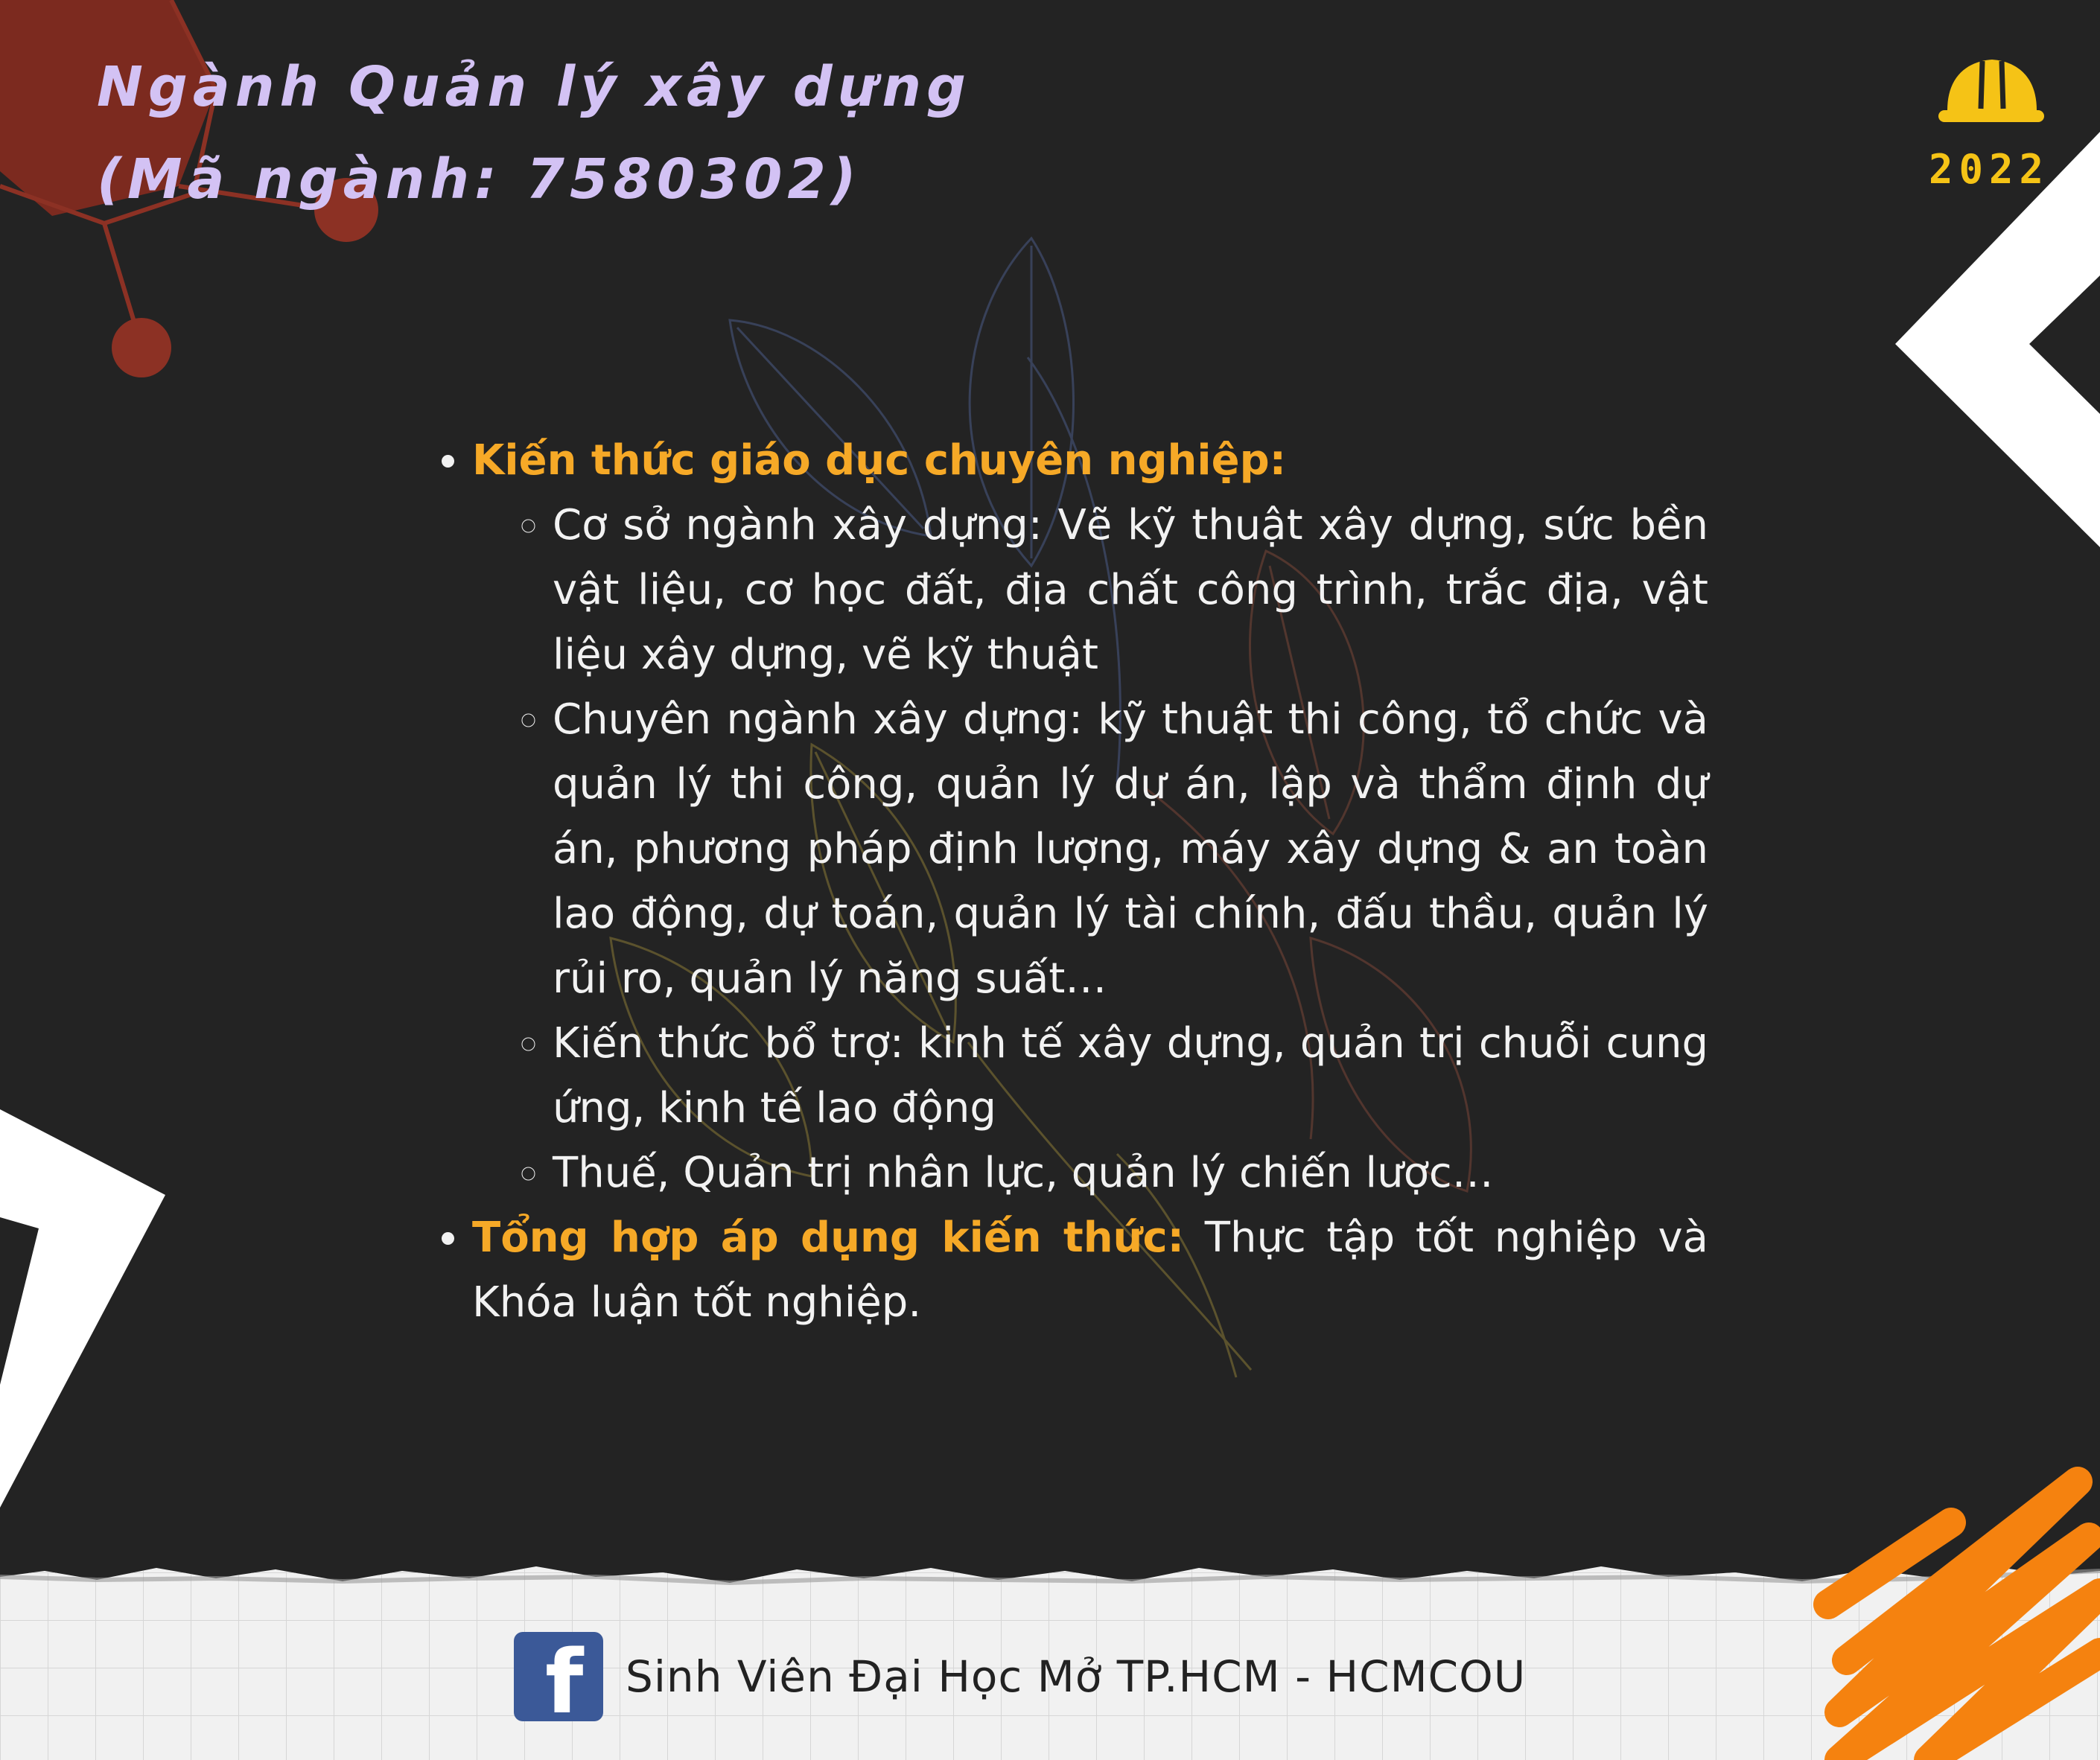  I want to click on right-chevron-decoration, so click(1997, 340).